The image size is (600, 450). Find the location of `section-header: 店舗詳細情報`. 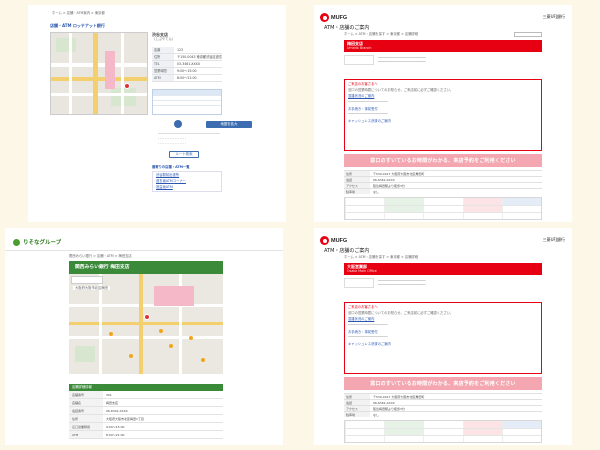

section-header: 店舗詳細情報 is located at coordinates (146, 387).